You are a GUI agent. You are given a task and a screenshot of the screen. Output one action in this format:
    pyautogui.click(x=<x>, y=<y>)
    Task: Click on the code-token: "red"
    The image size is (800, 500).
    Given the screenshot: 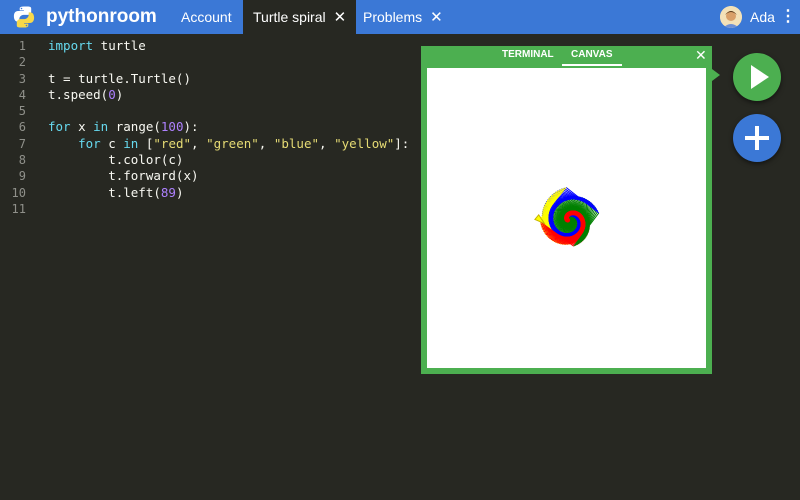 What is the action you would take?
    pyautogui.click(x=172, y=143)
    